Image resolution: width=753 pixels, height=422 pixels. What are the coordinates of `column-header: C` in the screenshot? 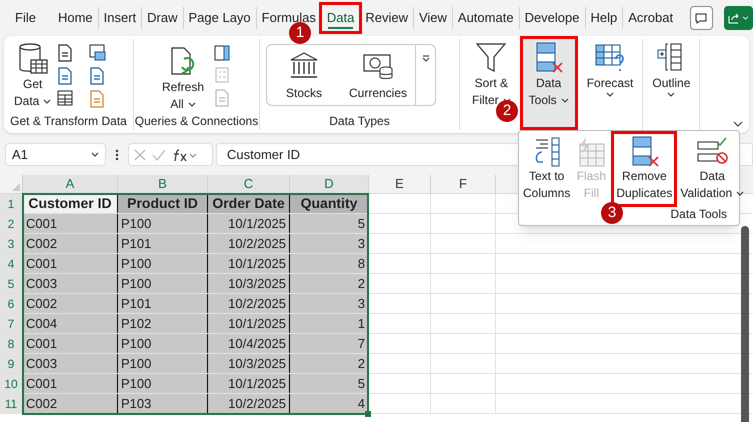 It's located at (248, 184).